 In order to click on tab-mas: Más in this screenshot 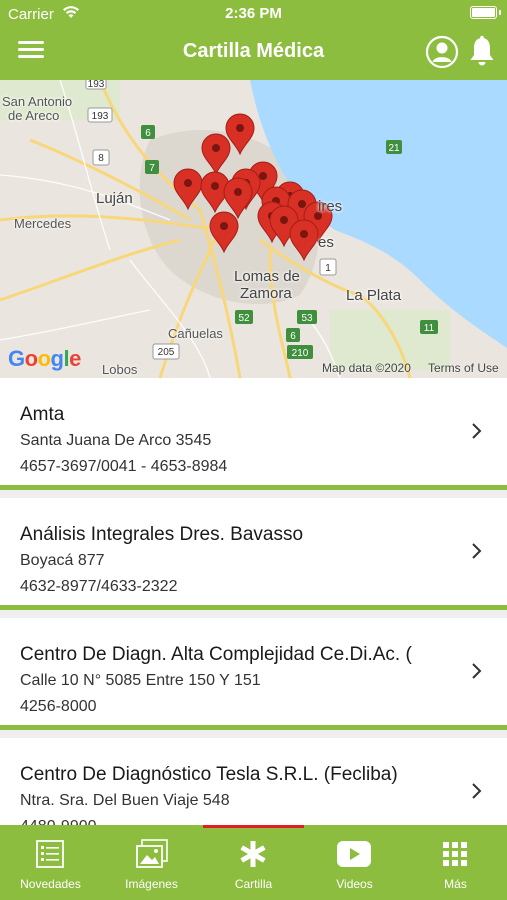, I will do `click(455, 862)`.